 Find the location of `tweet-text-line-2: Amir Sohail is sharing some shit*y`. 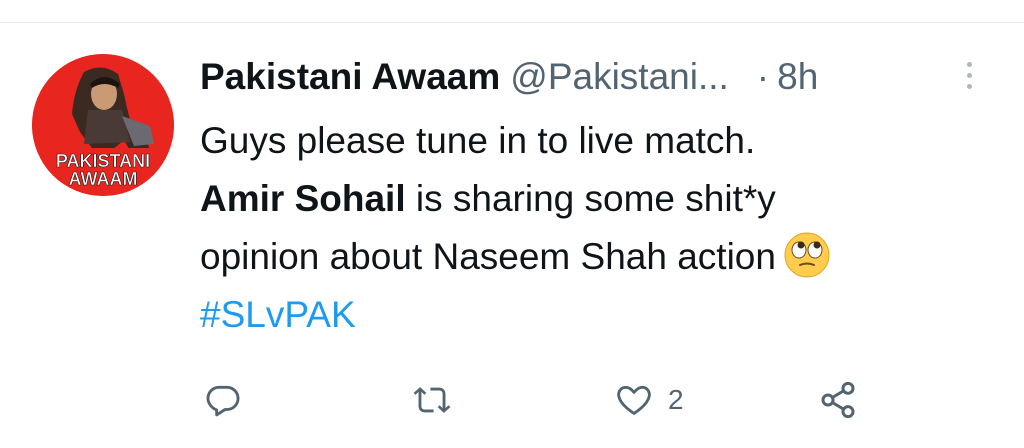

tweet-text-line-2: Amir Sohail is sharing some shit*y is located at coordinates (600, 199).